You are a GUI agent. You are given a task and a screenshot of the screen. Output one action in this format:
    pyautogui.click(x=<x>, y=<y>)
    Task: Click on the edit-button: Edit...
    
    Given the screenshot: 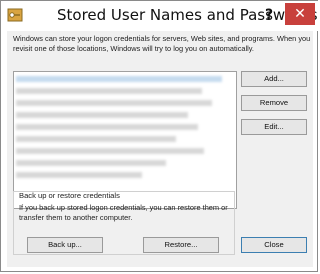 What is the action you would take?
    pyautogui.click(x=274, y=127)
    